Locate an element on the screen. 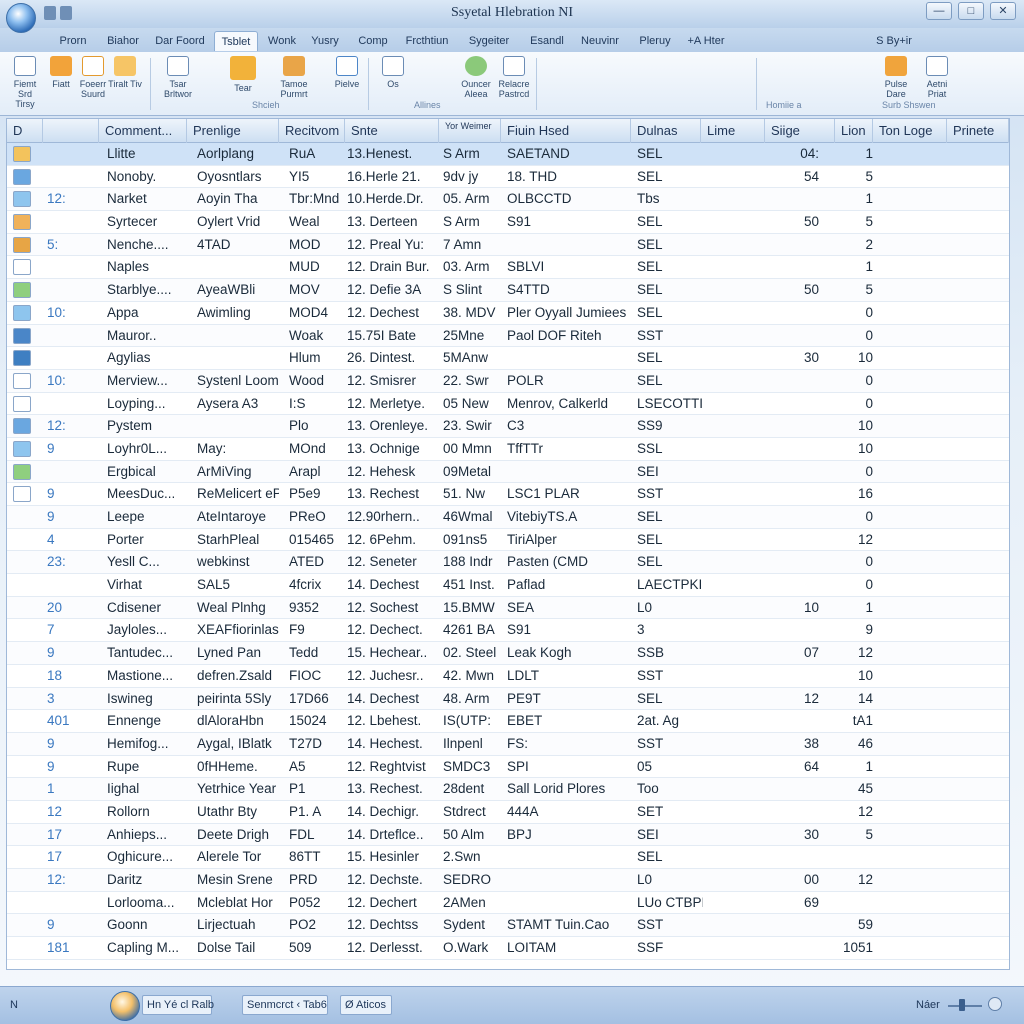  table-cell: 3 is located at coordinates (71, 699).